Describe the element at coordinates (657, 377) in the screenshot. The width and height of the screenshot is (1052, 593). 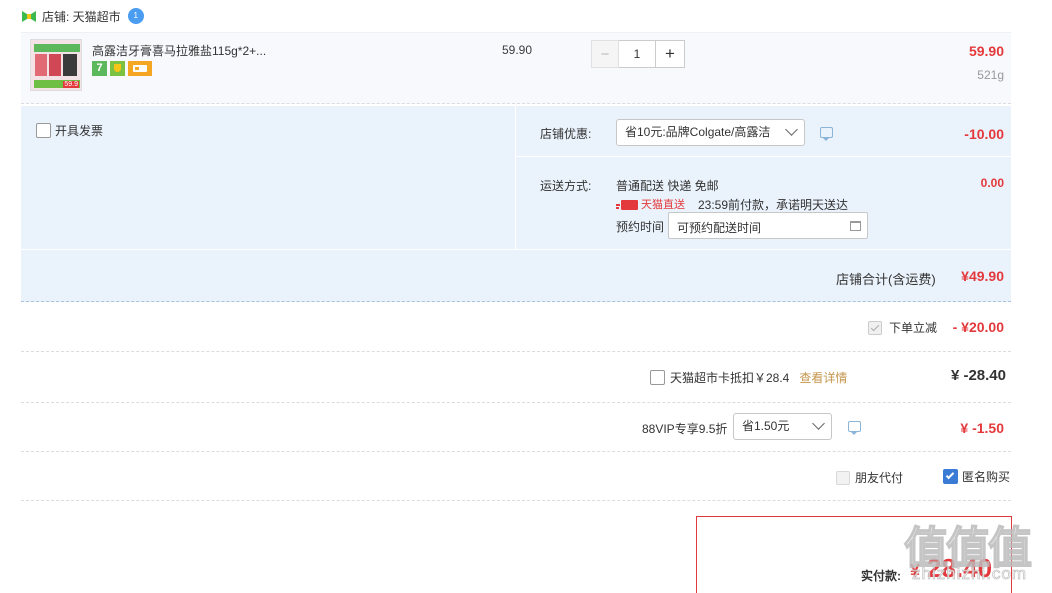
I see `card-checkbox` at that location.